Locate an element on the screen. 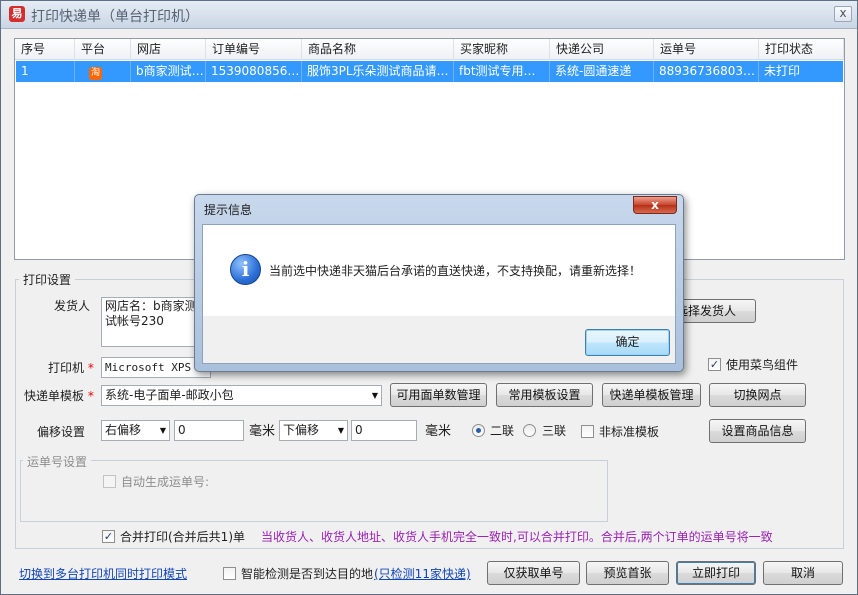 Image resolution: width=858 pixels, height=595 pixels. info-icon: i is located at coordinates (245, 269).